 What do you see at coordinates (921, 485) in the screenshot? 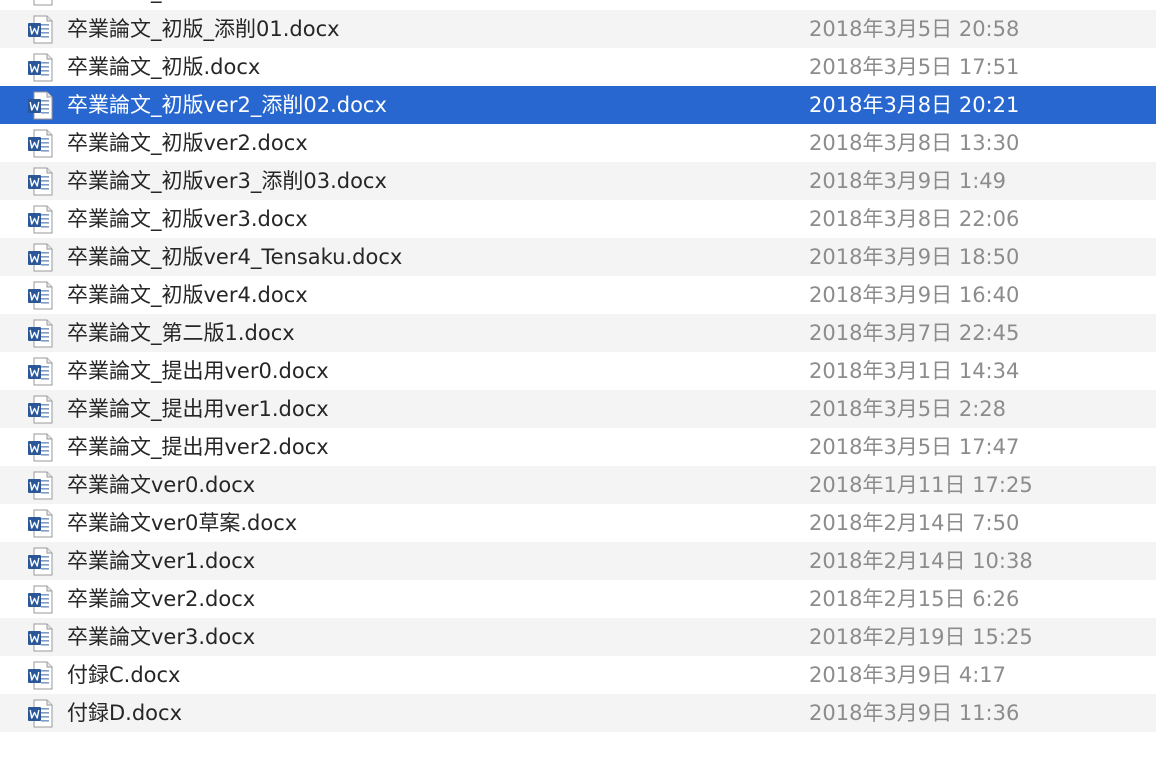
I see `file-date-modified: 2018年1月11日 17:25` at bounding box center [921, 485].